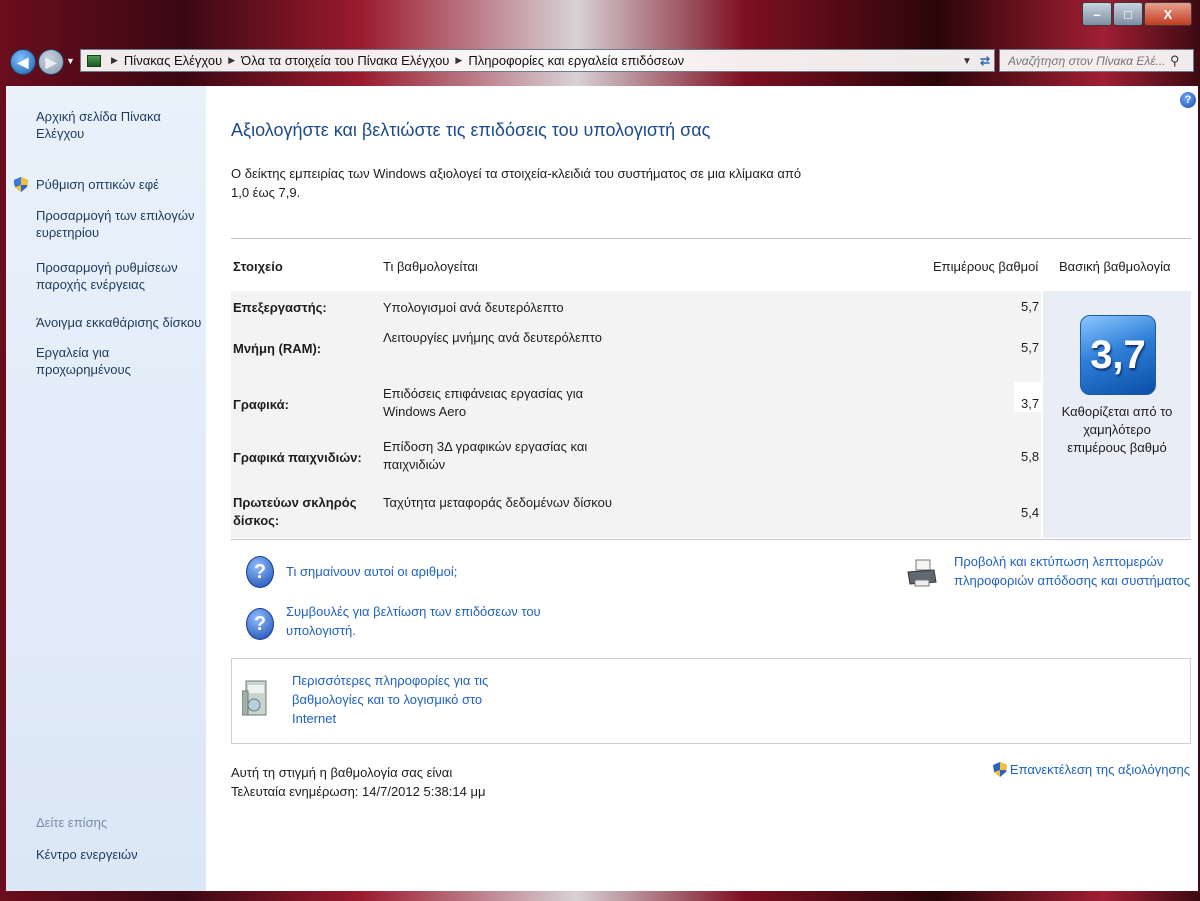 The image size is (1200, 901). I want to click on breadcrumb-performance-tools: Πληροφορίες και εργαλεία επιδόσεων, so click(576, 60).